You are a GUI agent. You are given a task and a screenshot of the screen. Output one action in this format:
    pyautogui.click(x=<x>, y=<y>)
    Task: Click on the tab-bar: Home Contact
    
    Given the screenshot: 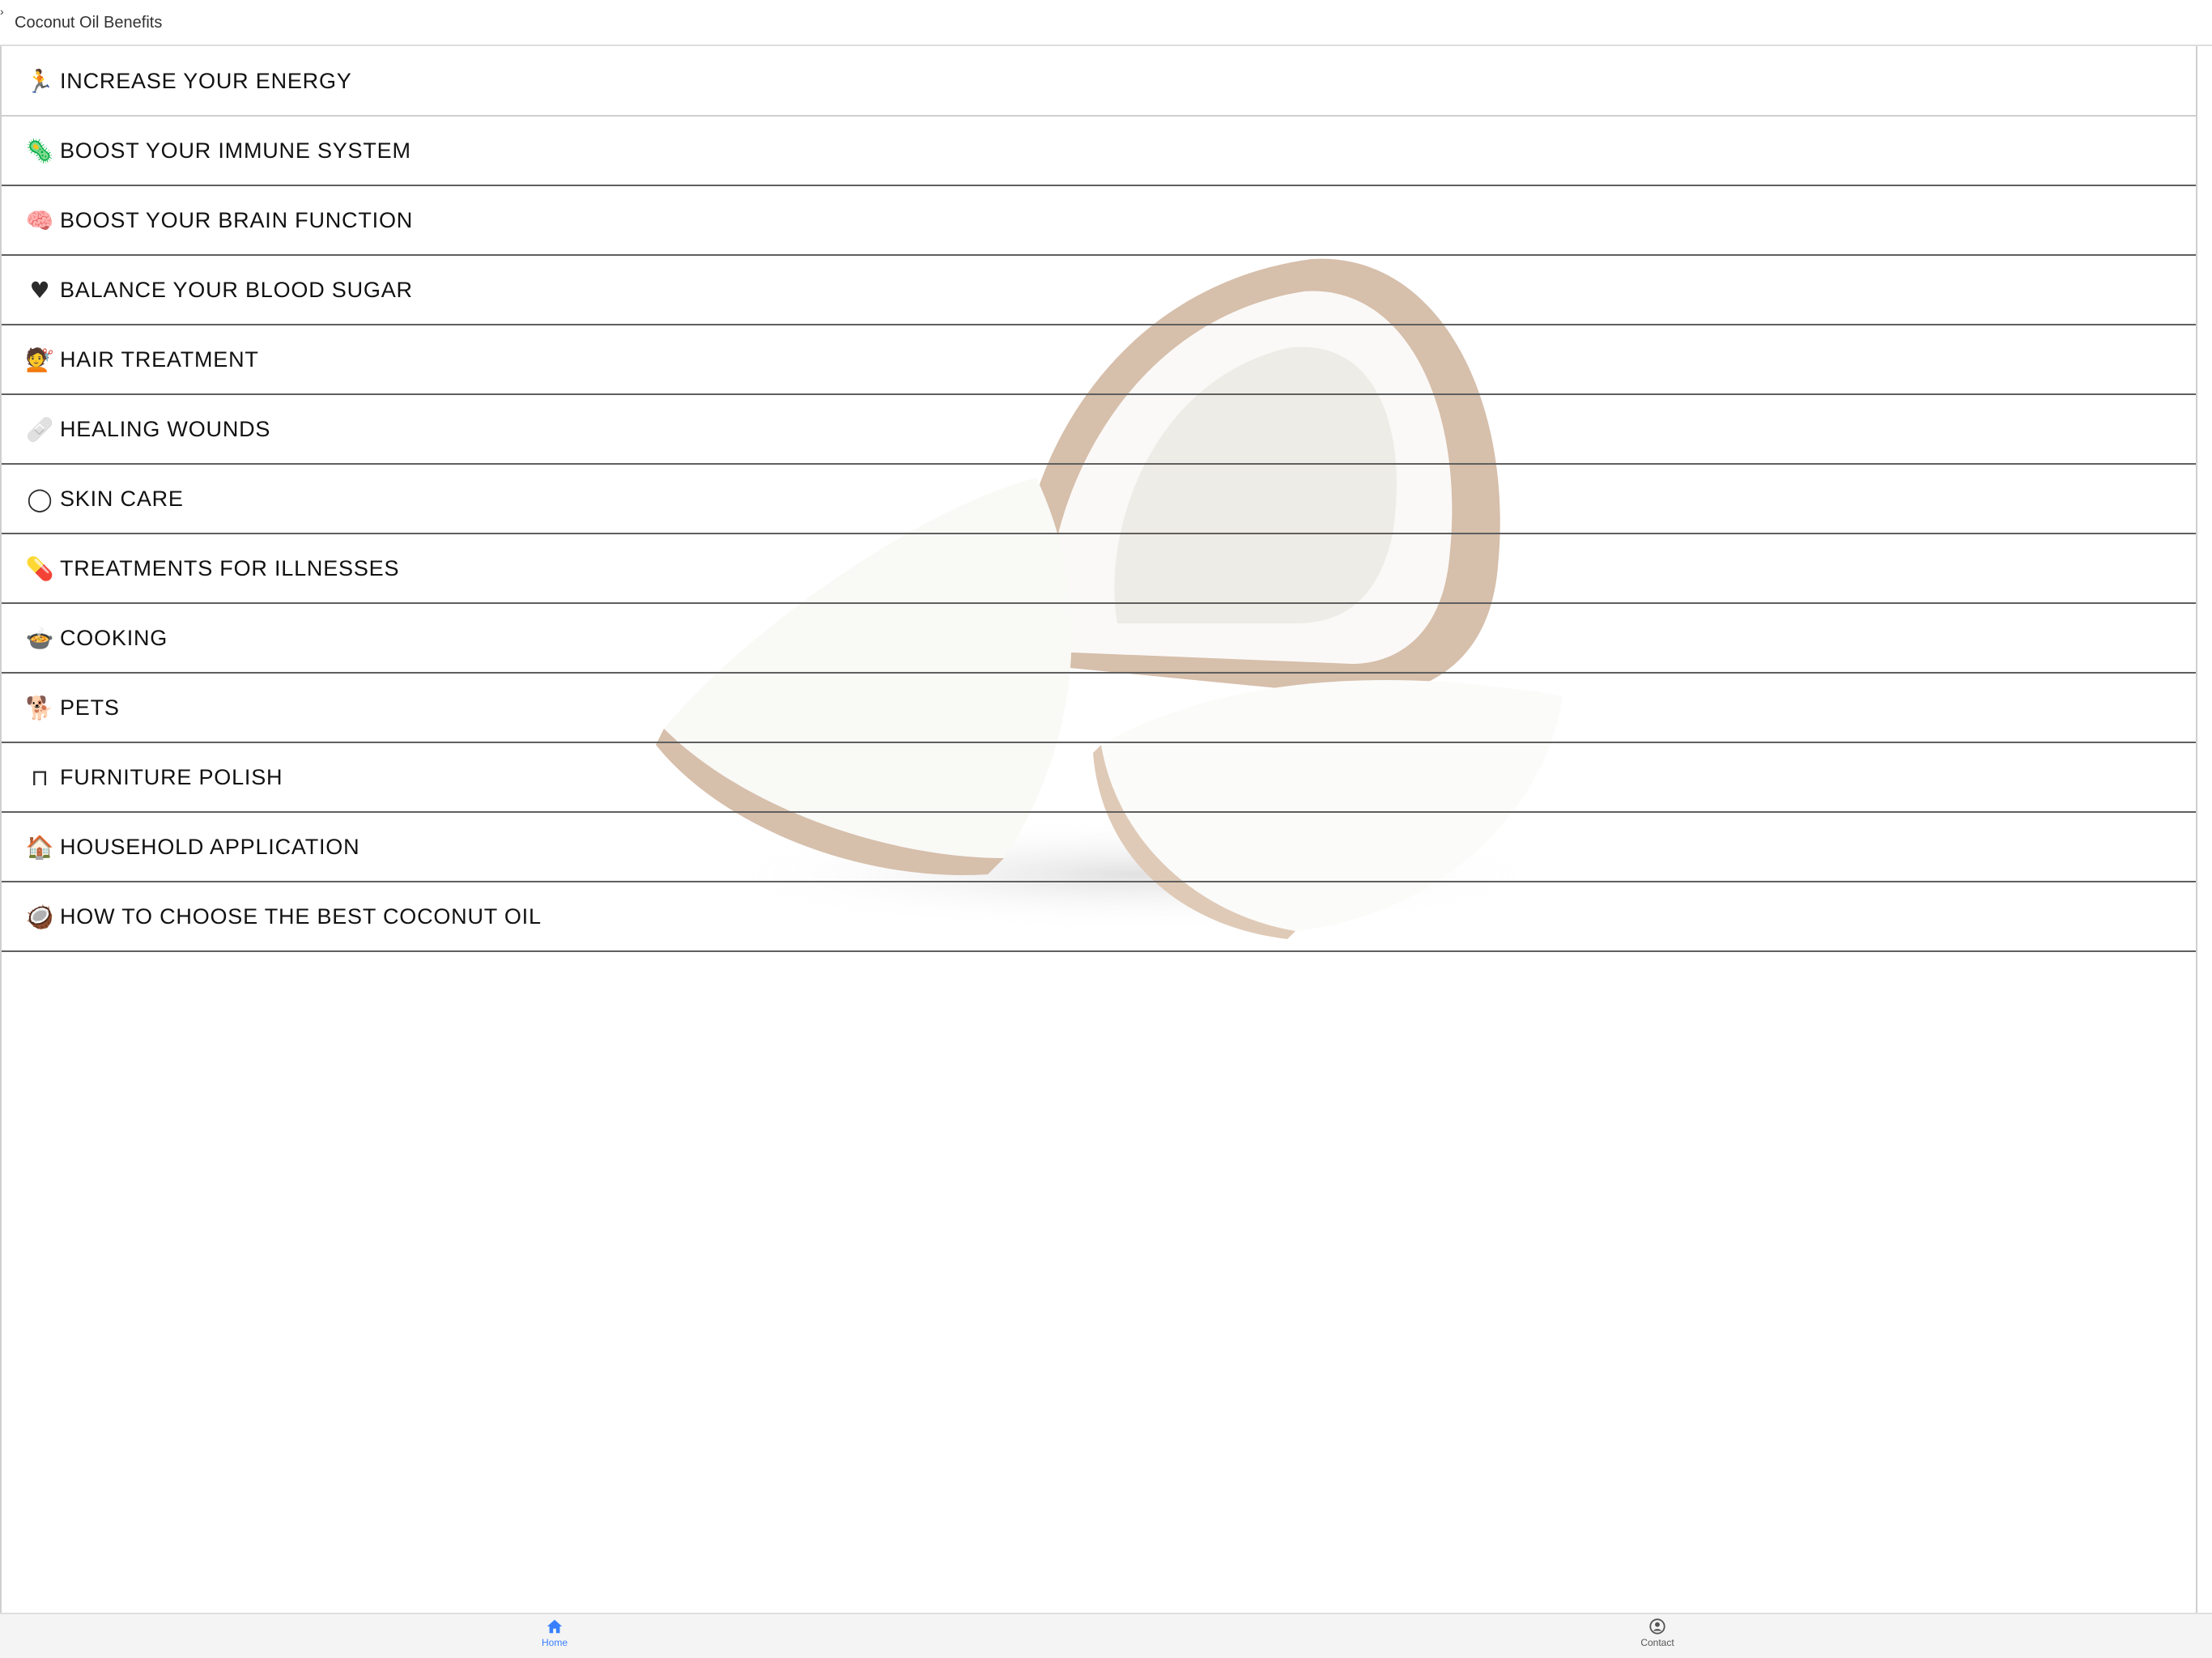 What is the action you would take?
    pyautogui.click(x=1106, y=1635)
    